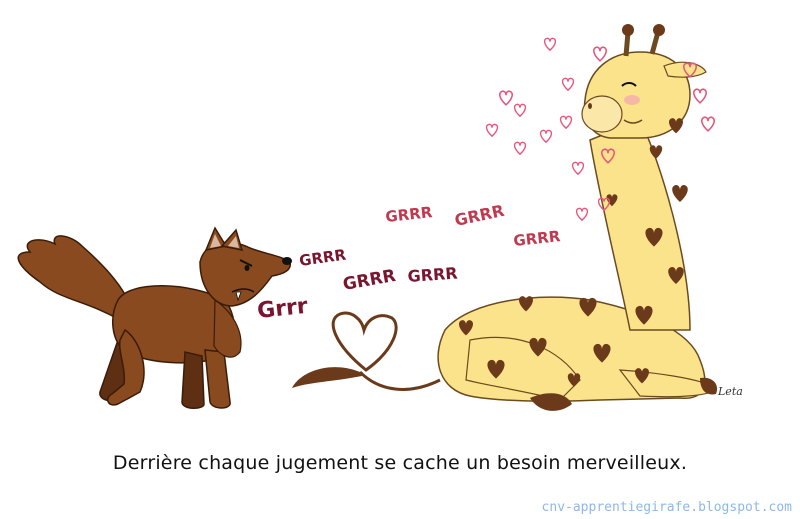 The image size is (800, 519). What do you see at coordinates (666, 507) in the screenshot?
I see `website-url: cnv-apprentiegirafe.blogspot.com` at bounding box center [666, 507].